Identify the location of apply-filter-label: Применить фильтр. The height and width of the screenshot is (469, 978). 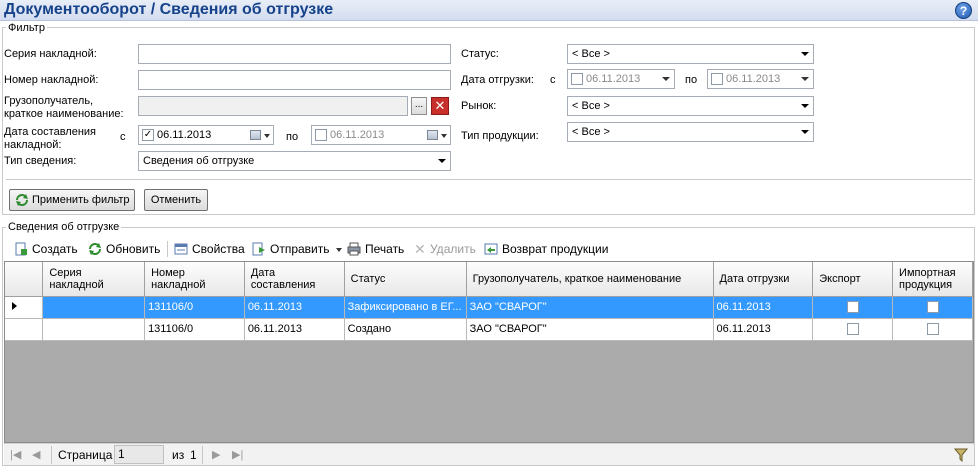
(81, 200).